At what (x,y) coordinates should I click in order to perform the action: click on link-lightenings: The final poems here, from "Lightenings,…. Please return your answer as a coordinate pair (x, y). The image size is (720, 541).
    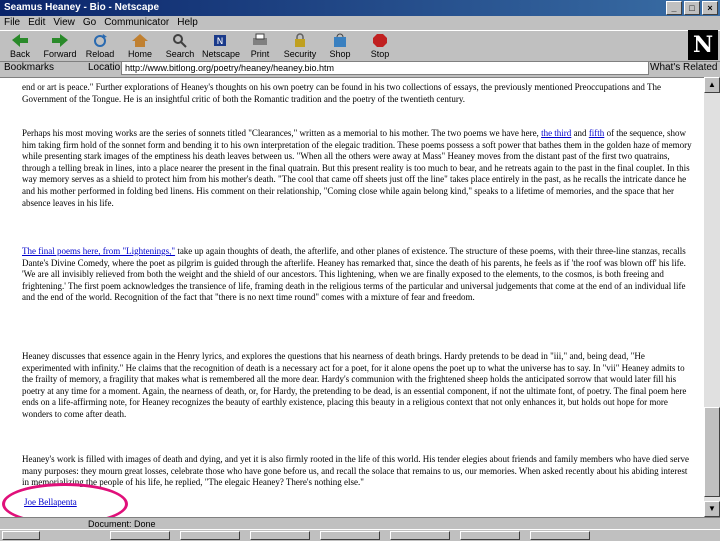
    Looking at the image, I should click on (98, 251).